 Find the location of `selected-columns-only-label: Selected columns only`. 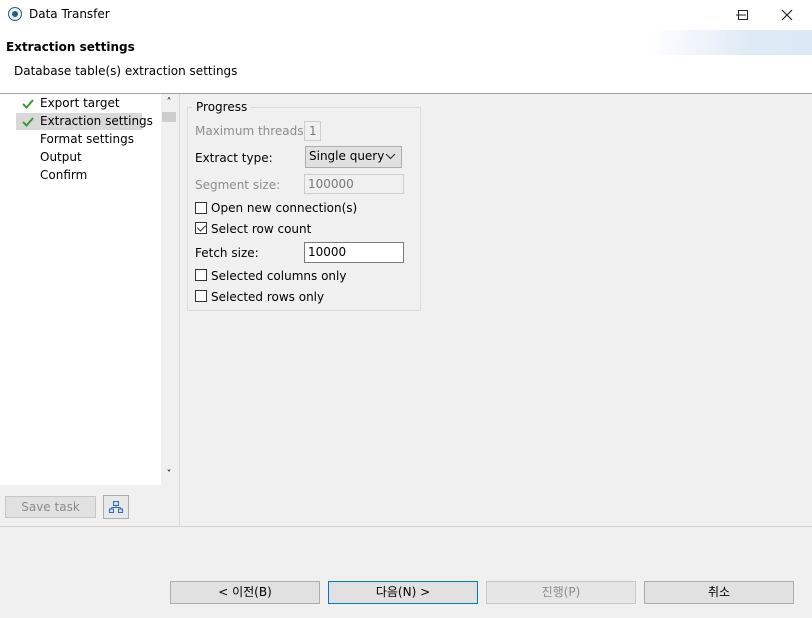

selected-columns-only-label: Selected columns only is located at coordinates (279, 276).